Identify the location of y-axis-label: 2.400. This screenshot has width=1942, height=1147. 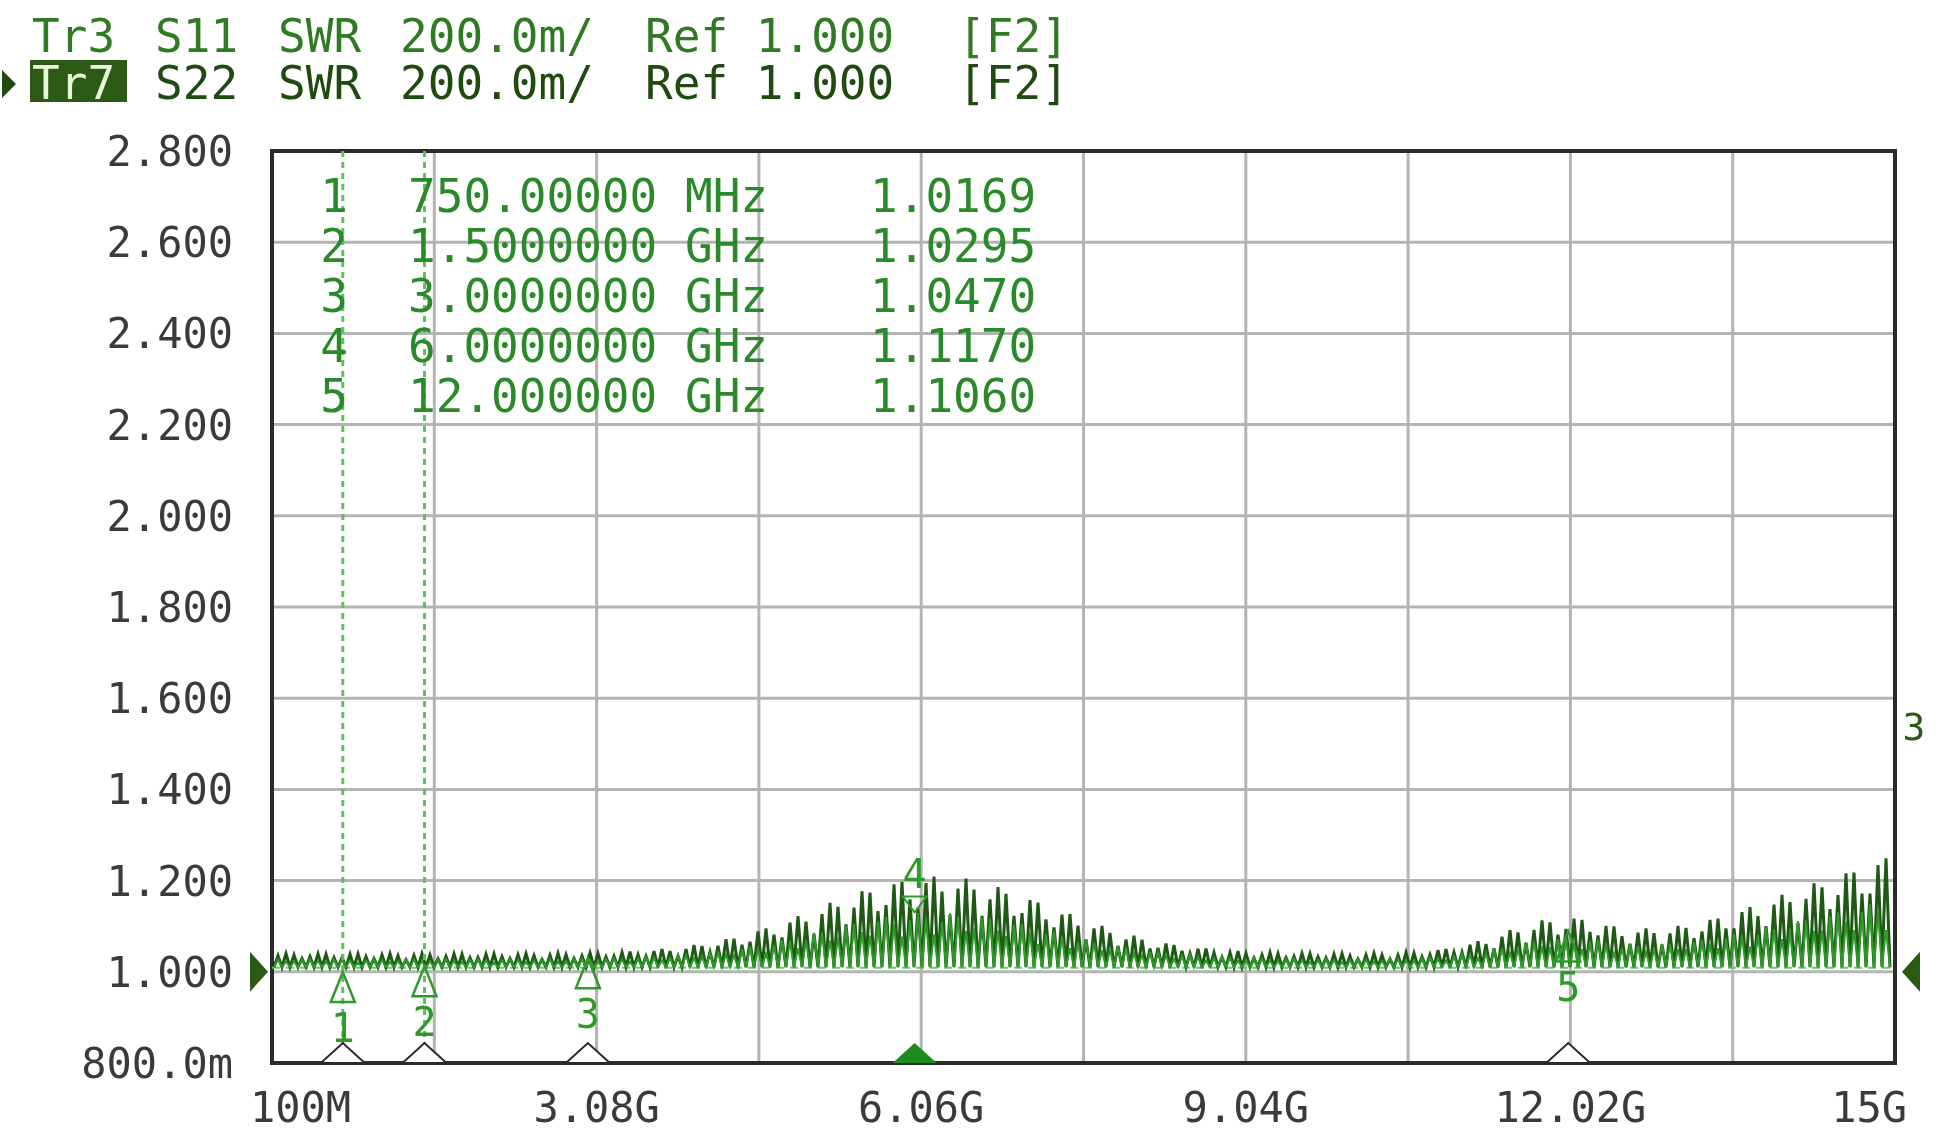
(169, 334).